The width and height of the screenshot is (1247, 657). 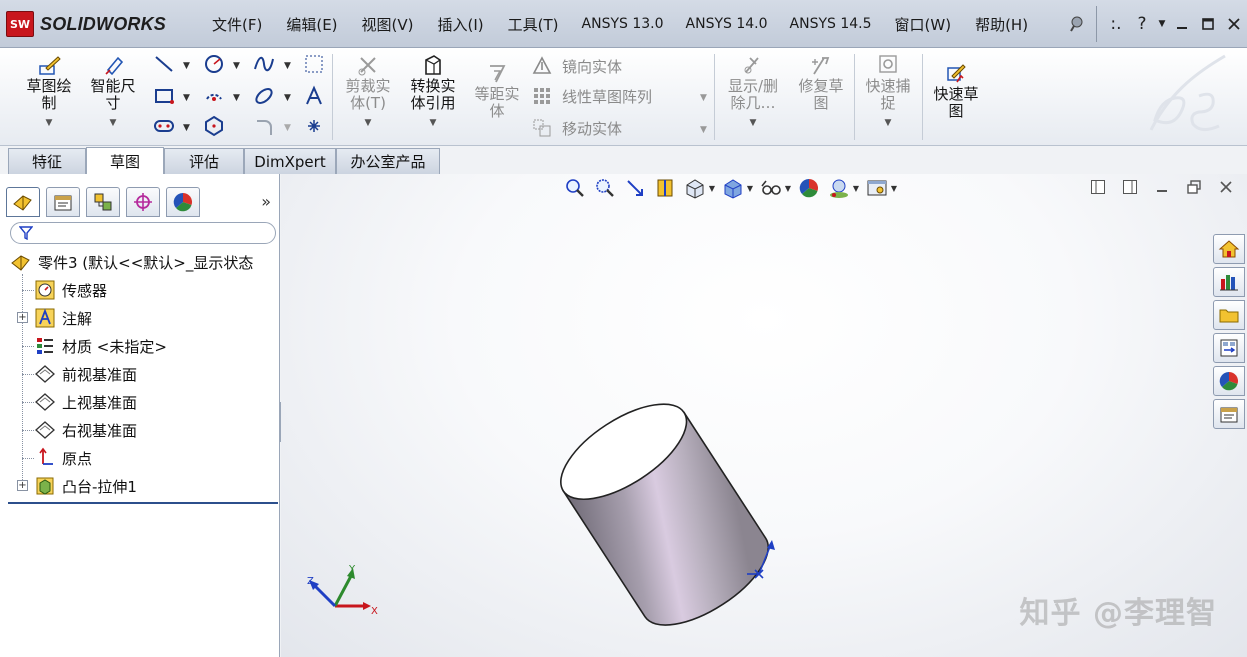 What do you see at coordinates (314, 96) in the screenshot?
I see `text-tool-icon` at bounding box center [314, 96].